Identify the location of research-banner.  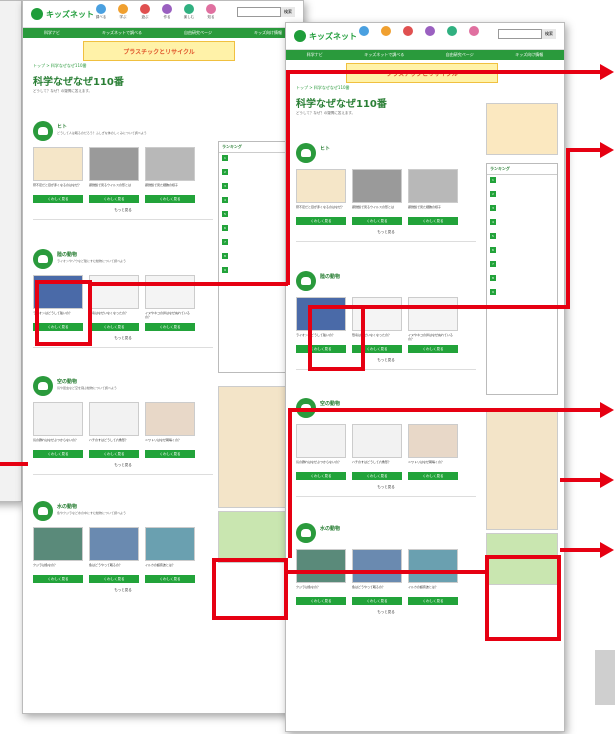
(254, 537).